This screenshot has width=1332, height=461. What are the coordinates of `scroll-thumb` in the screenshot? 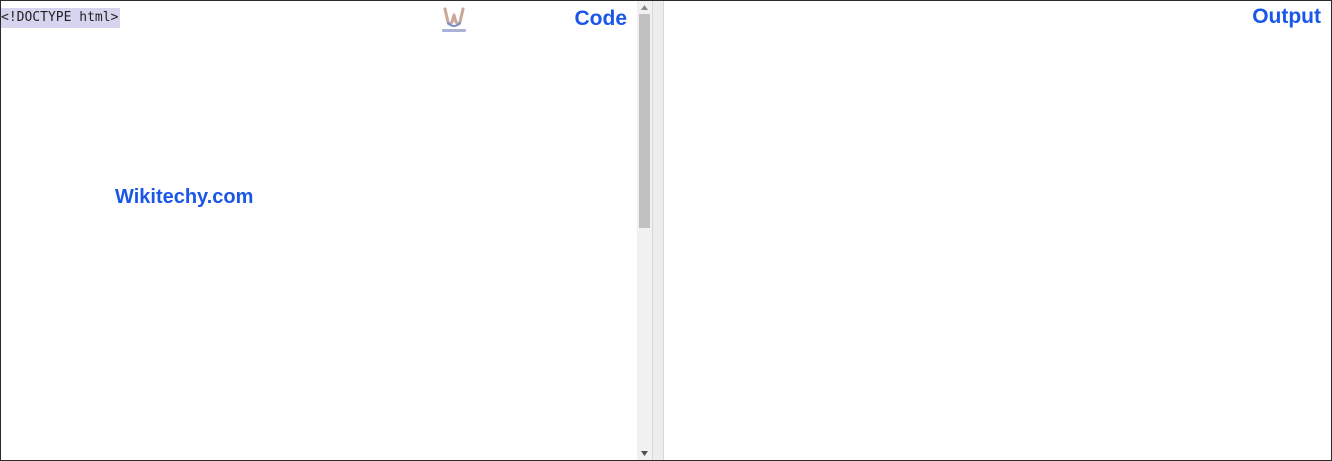 It's located at (644, 121).